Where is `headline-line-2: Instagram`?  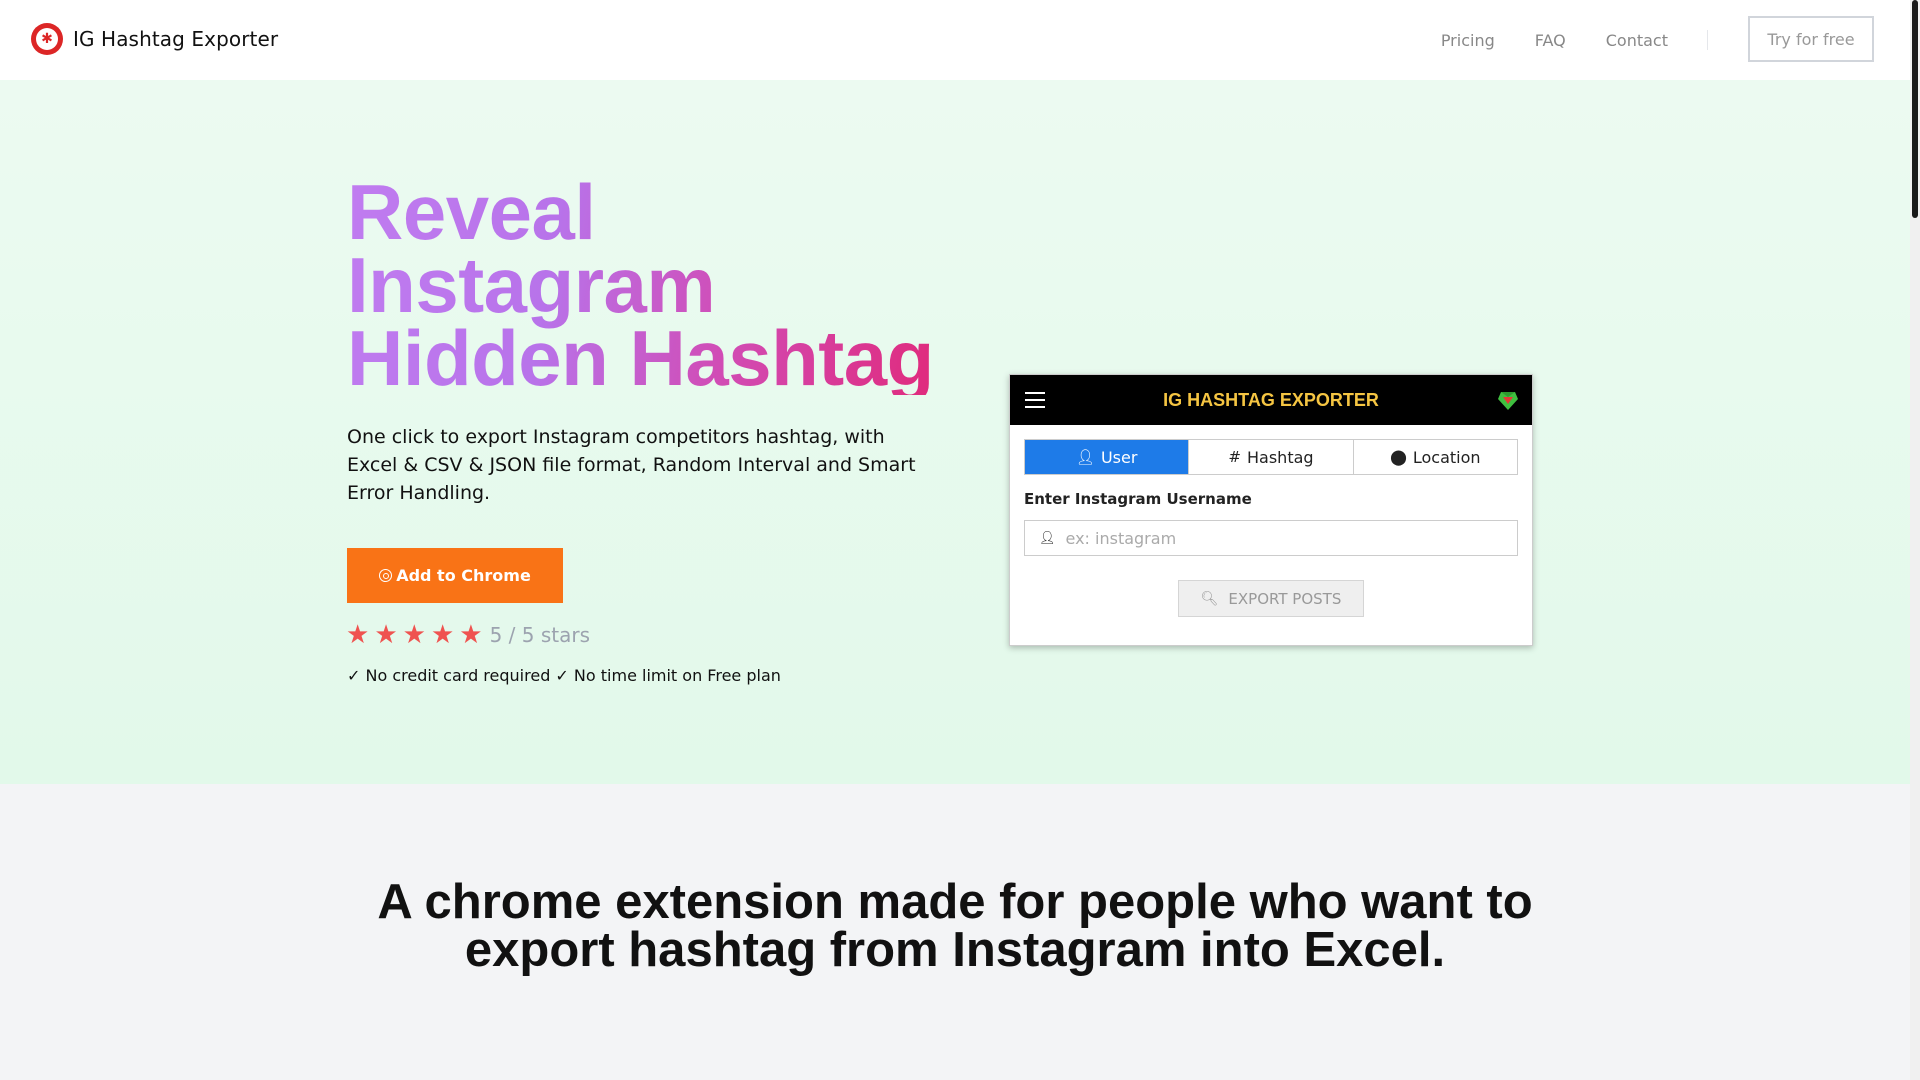 headline-line-2: Instagram is located at coordinates (531, 285).